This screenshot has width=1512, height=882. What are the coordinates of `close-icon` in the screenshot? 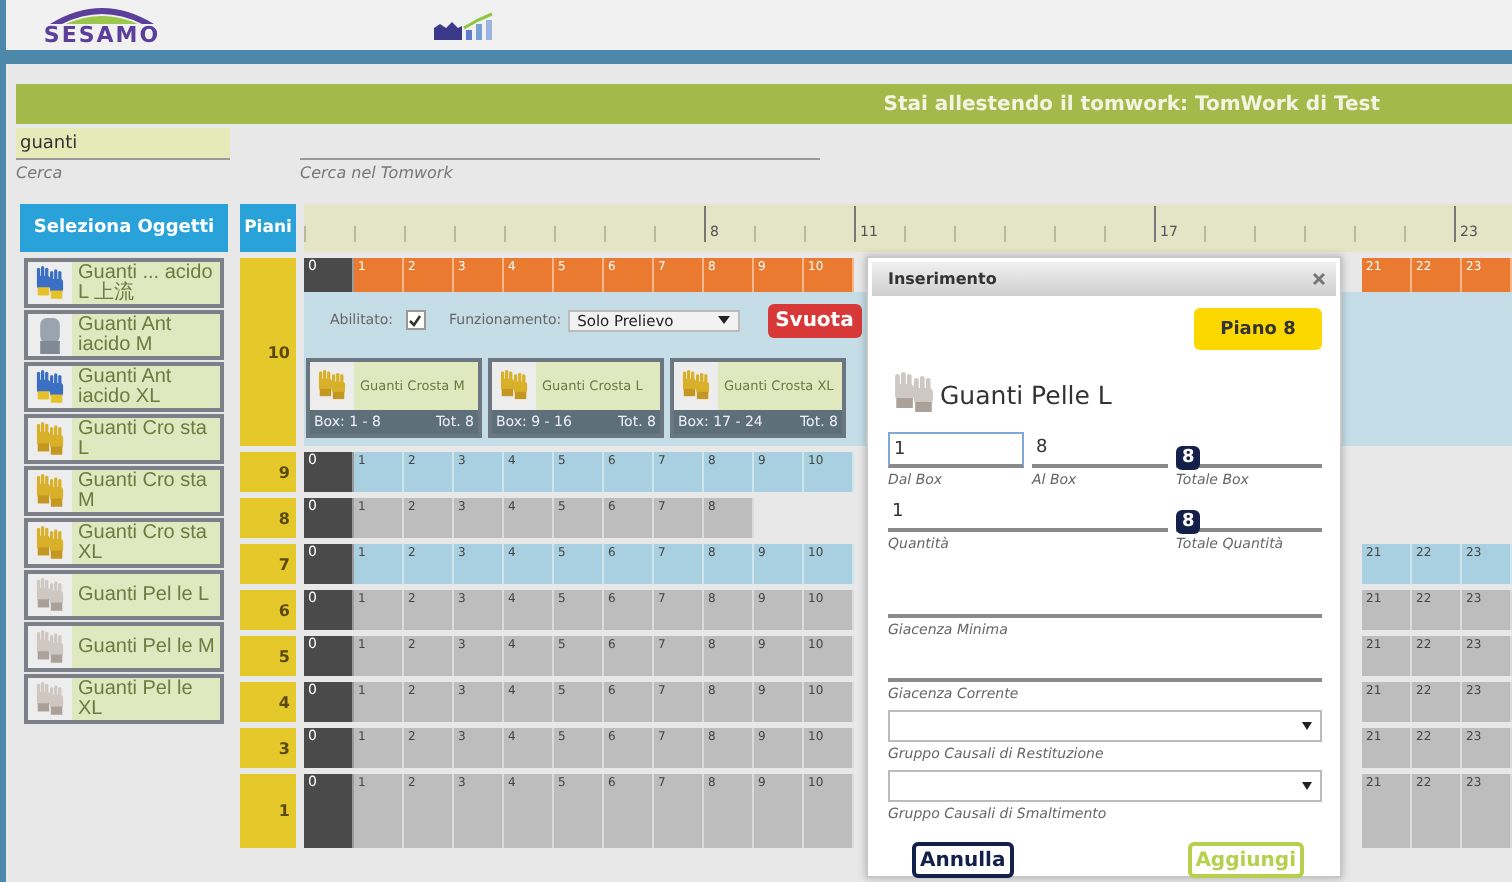 It's located at (1319, 279).